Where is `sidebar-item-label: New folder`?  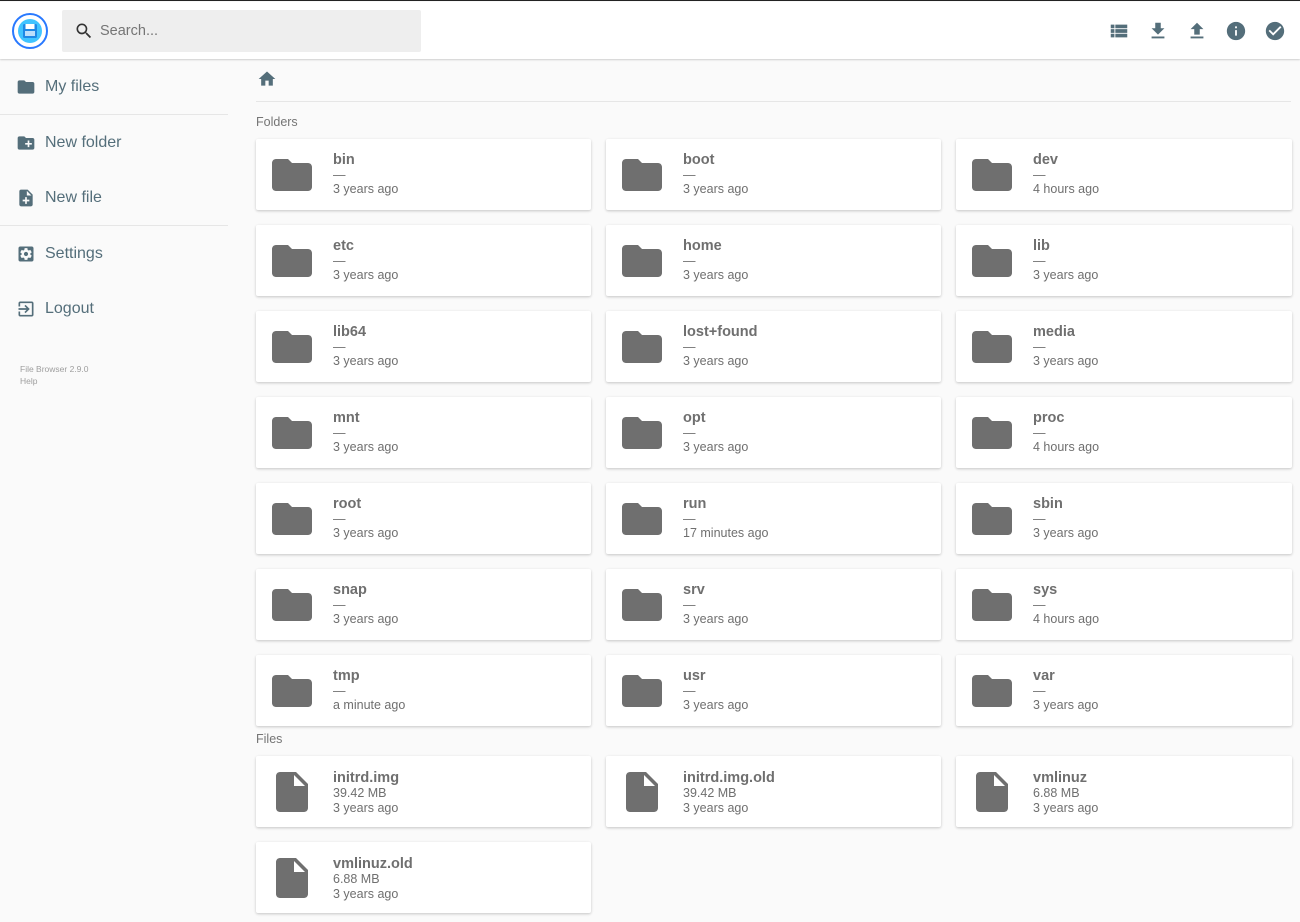 sidebar-item-label: New folder is located at coordinates (83, 142).